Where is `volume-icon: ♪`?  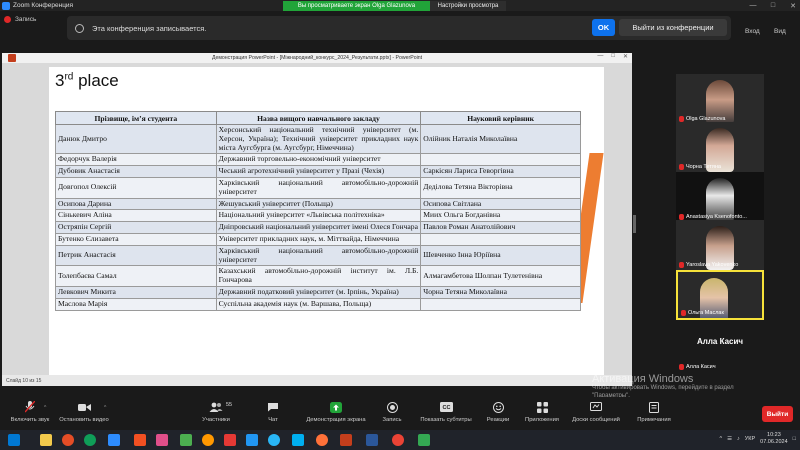 volume-icon: ♪ is located at coordinates (738, 439).